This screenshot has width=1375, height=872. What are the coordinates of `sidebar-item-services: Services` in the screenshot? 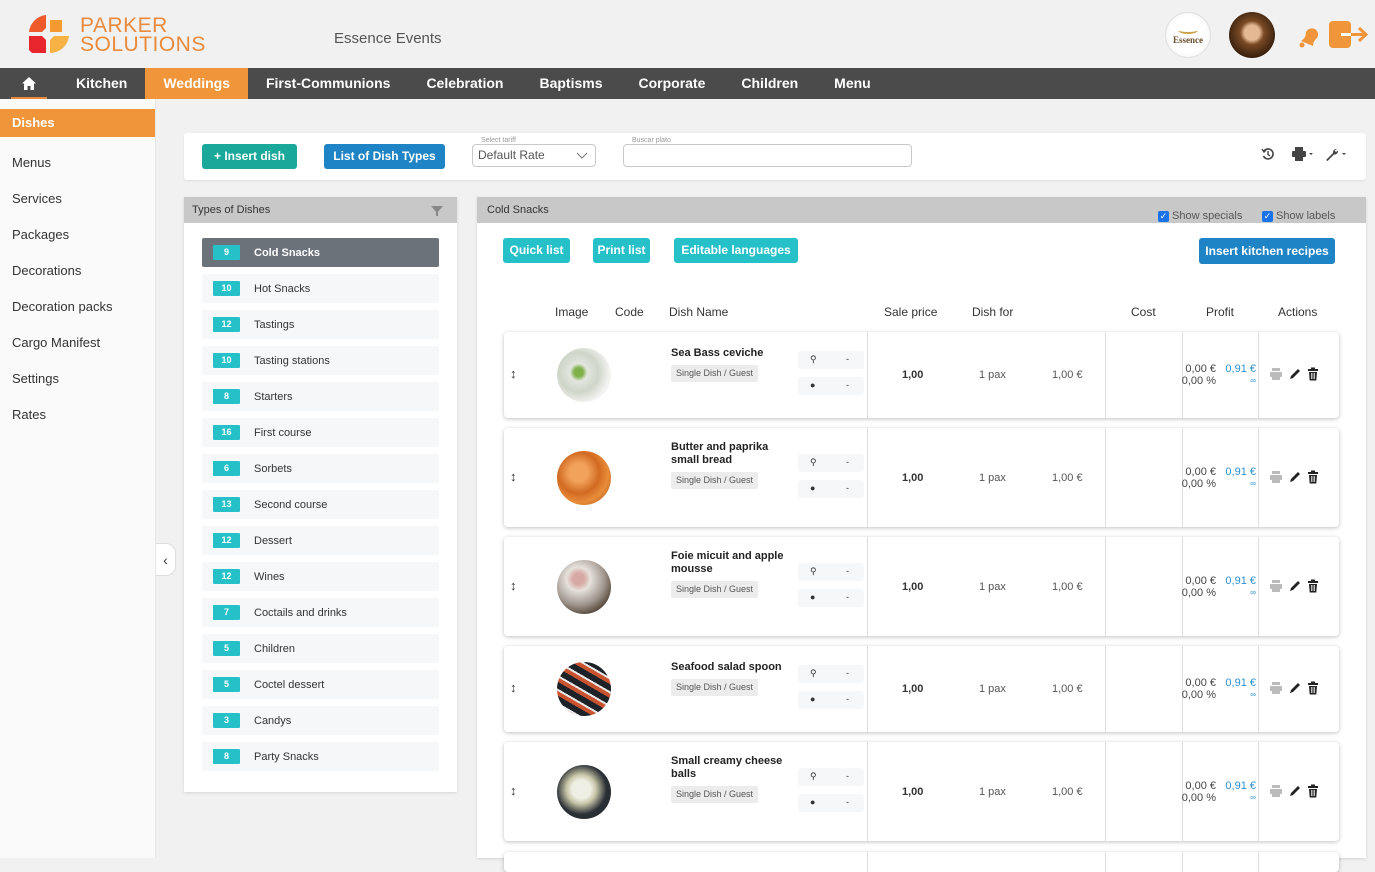 It's located at (77, 199).